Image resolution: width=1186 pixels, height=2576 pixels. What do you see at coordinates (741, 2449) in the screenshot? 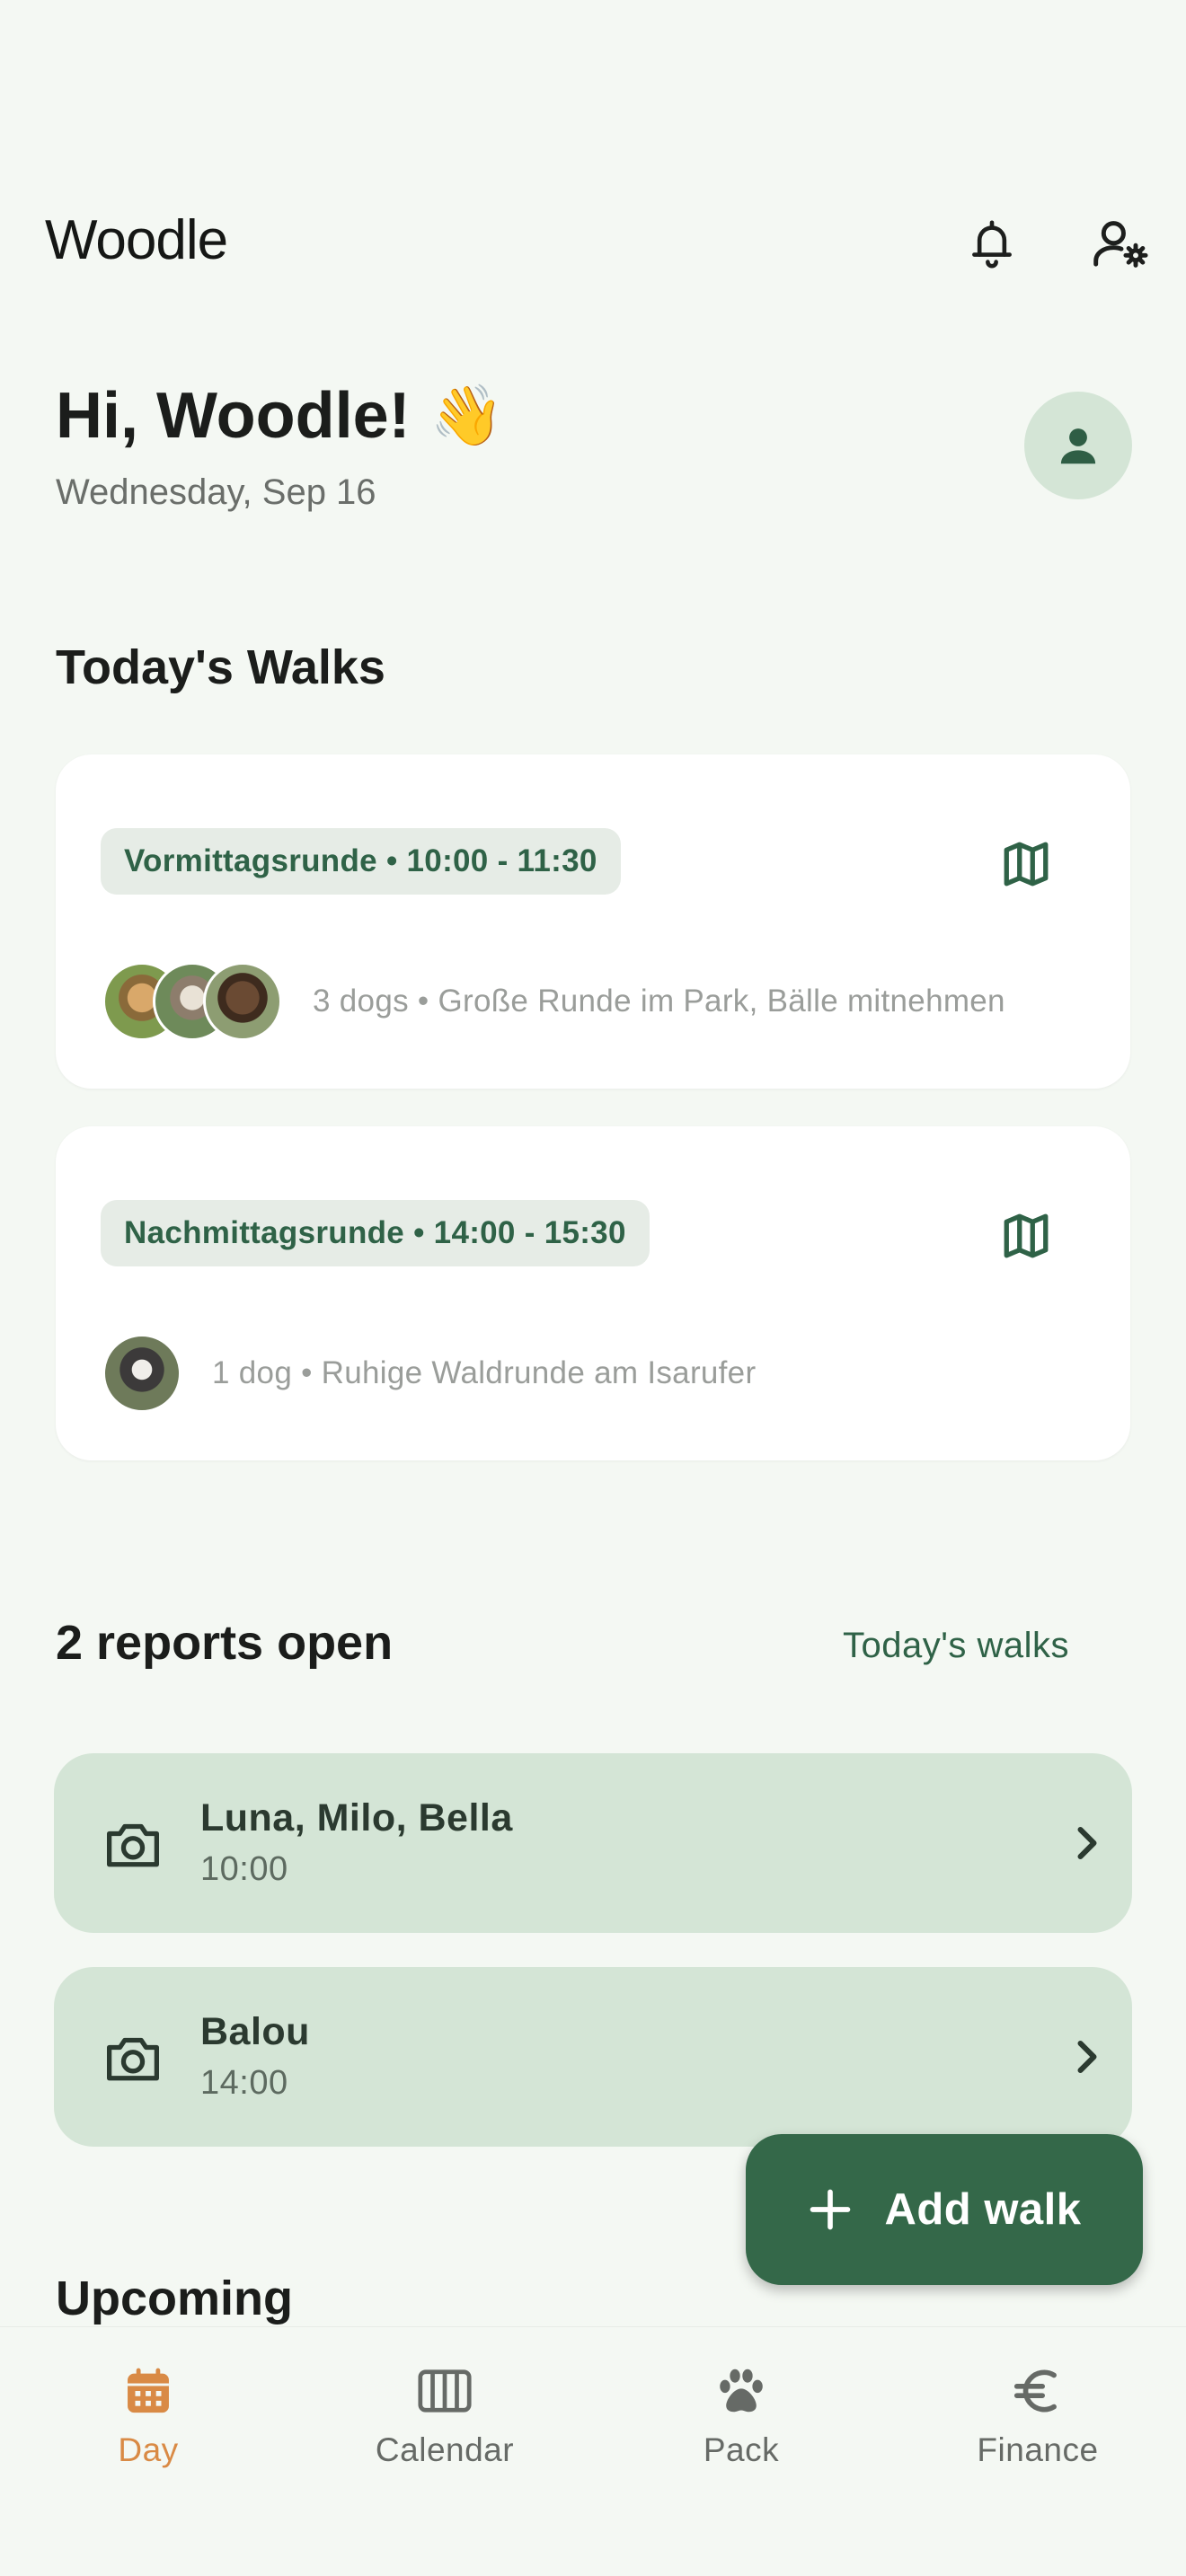
I see `nav-label: Pack` at bounding box center [741, 2449].